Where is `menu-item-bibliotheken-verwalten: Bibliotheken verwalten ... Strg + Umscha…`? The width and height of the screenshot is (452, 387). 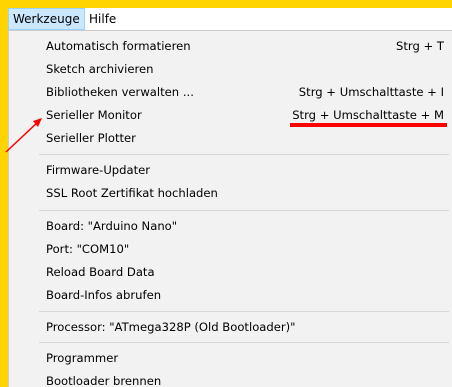
menu-item-bibliotheken-verwalten: Bibliotheken verwalten ... Strg + Umscha… is located at coordinates (230, 92).